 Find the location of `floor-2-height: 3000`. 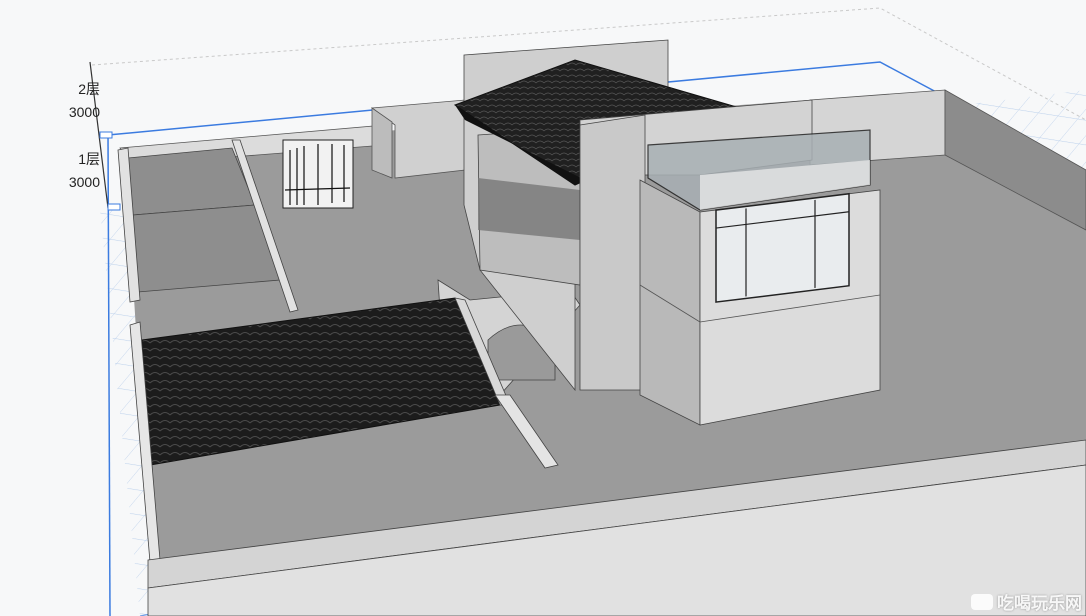

floor-2-height: 3000 is located at coordinates (84, 112).